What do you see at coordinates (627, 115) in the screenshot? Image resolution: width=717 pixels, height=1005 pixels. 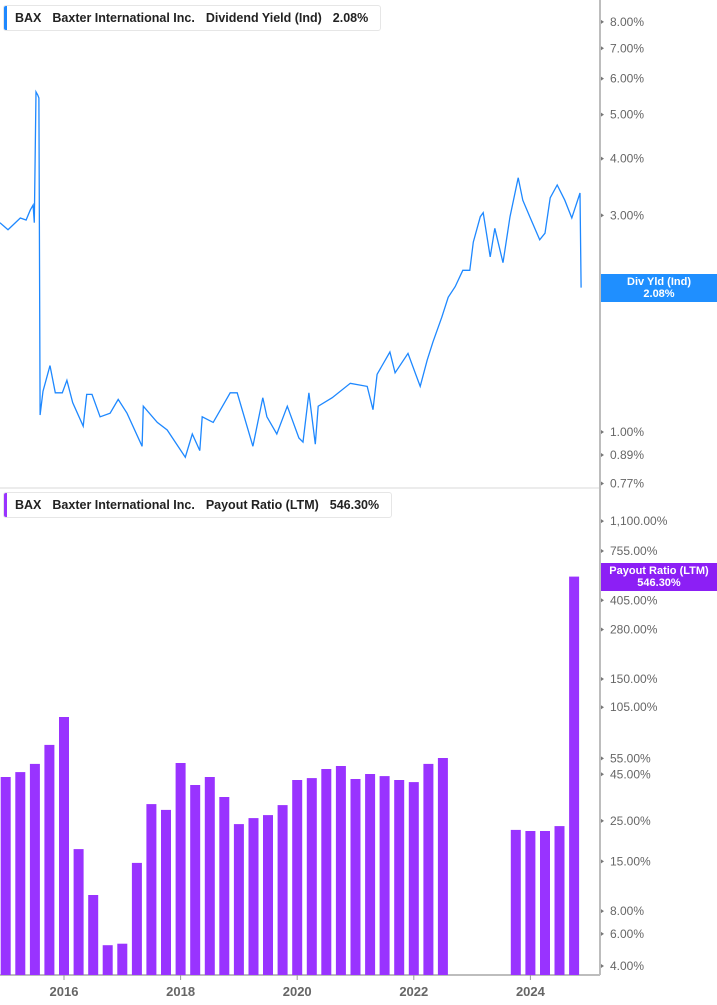 I see `top-y-tick-label: 5.00%` at bounding box center [627, 115].